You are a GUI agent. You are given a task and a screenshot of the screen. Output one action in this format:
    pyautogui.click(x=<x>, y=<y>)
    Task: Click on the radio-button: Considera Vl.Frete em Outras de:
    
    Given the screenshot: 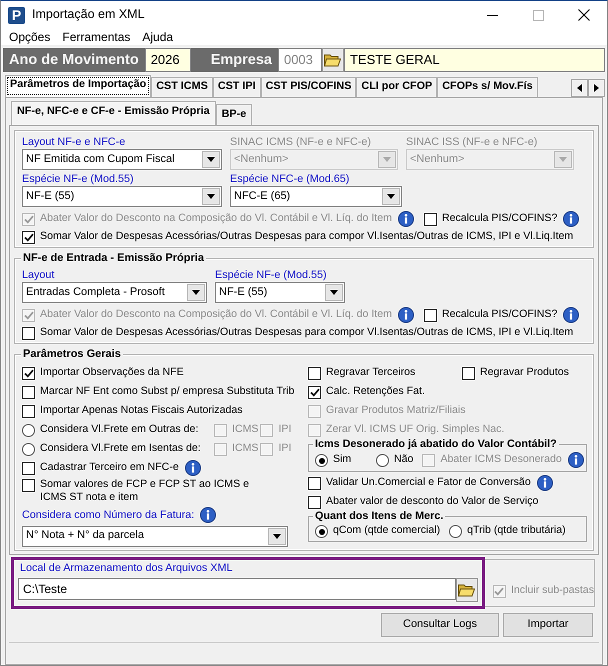 What is the action you would take?
    pyautogui.click(x=110, y=429)
    